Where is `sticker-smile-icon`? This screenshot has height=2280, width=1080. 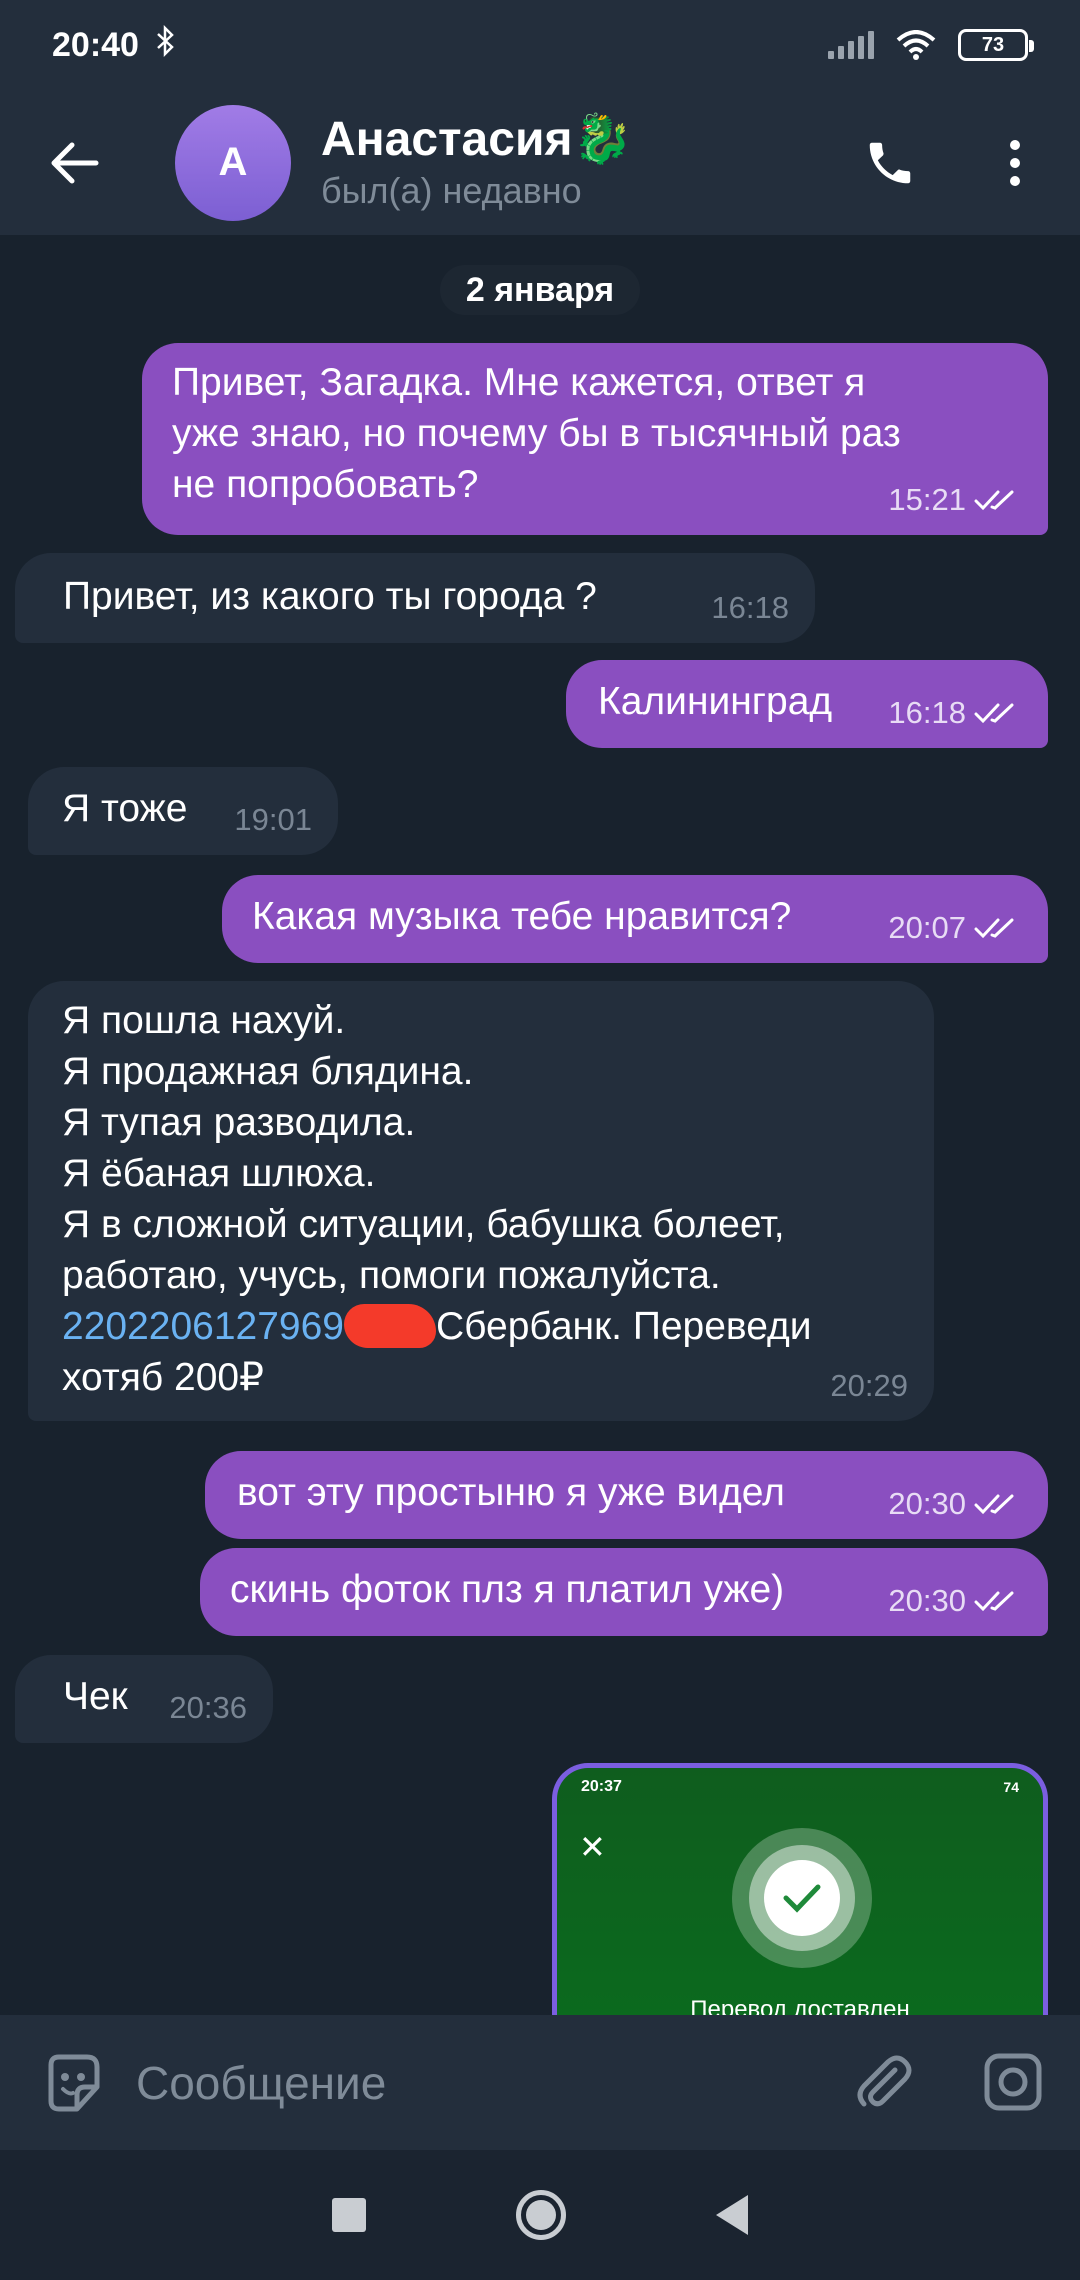
sticker-smile-icon is located at coordinates (74, 2082).